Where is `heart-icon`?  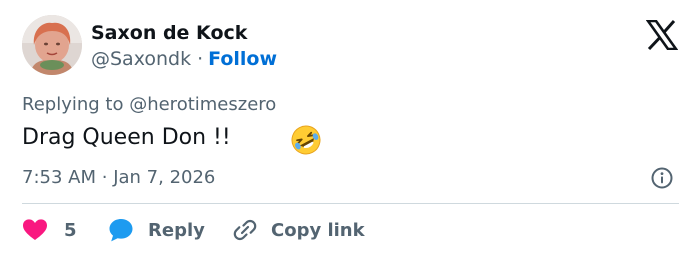 heart-icon is located at coordinates (35, 229).